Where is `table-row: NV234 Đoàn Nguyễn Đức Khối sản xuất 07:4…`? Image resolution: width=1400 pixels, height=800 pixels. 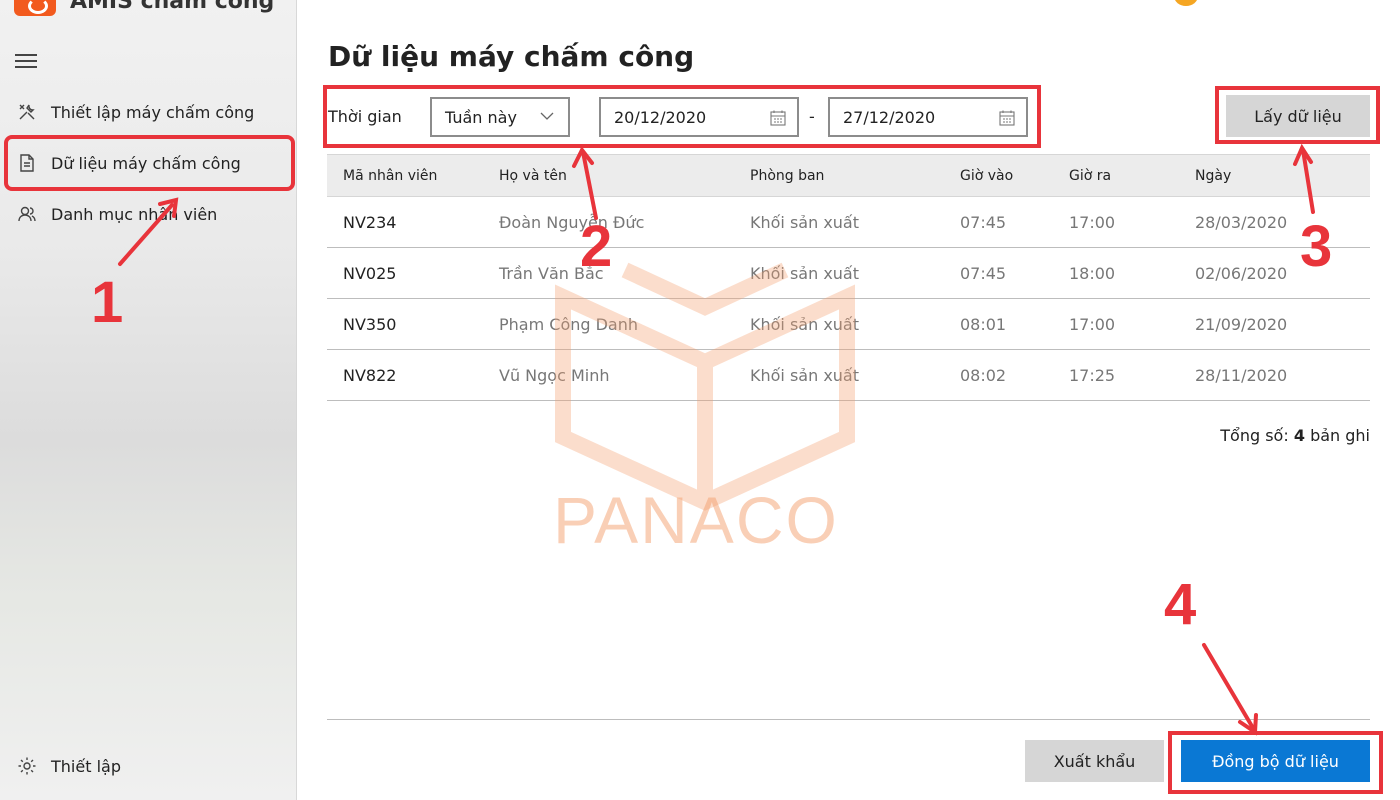
table-row: NV234 Đoàn Nguyễn Đức Khối sản xuất 07:4… is located at coordinates (848, 222).